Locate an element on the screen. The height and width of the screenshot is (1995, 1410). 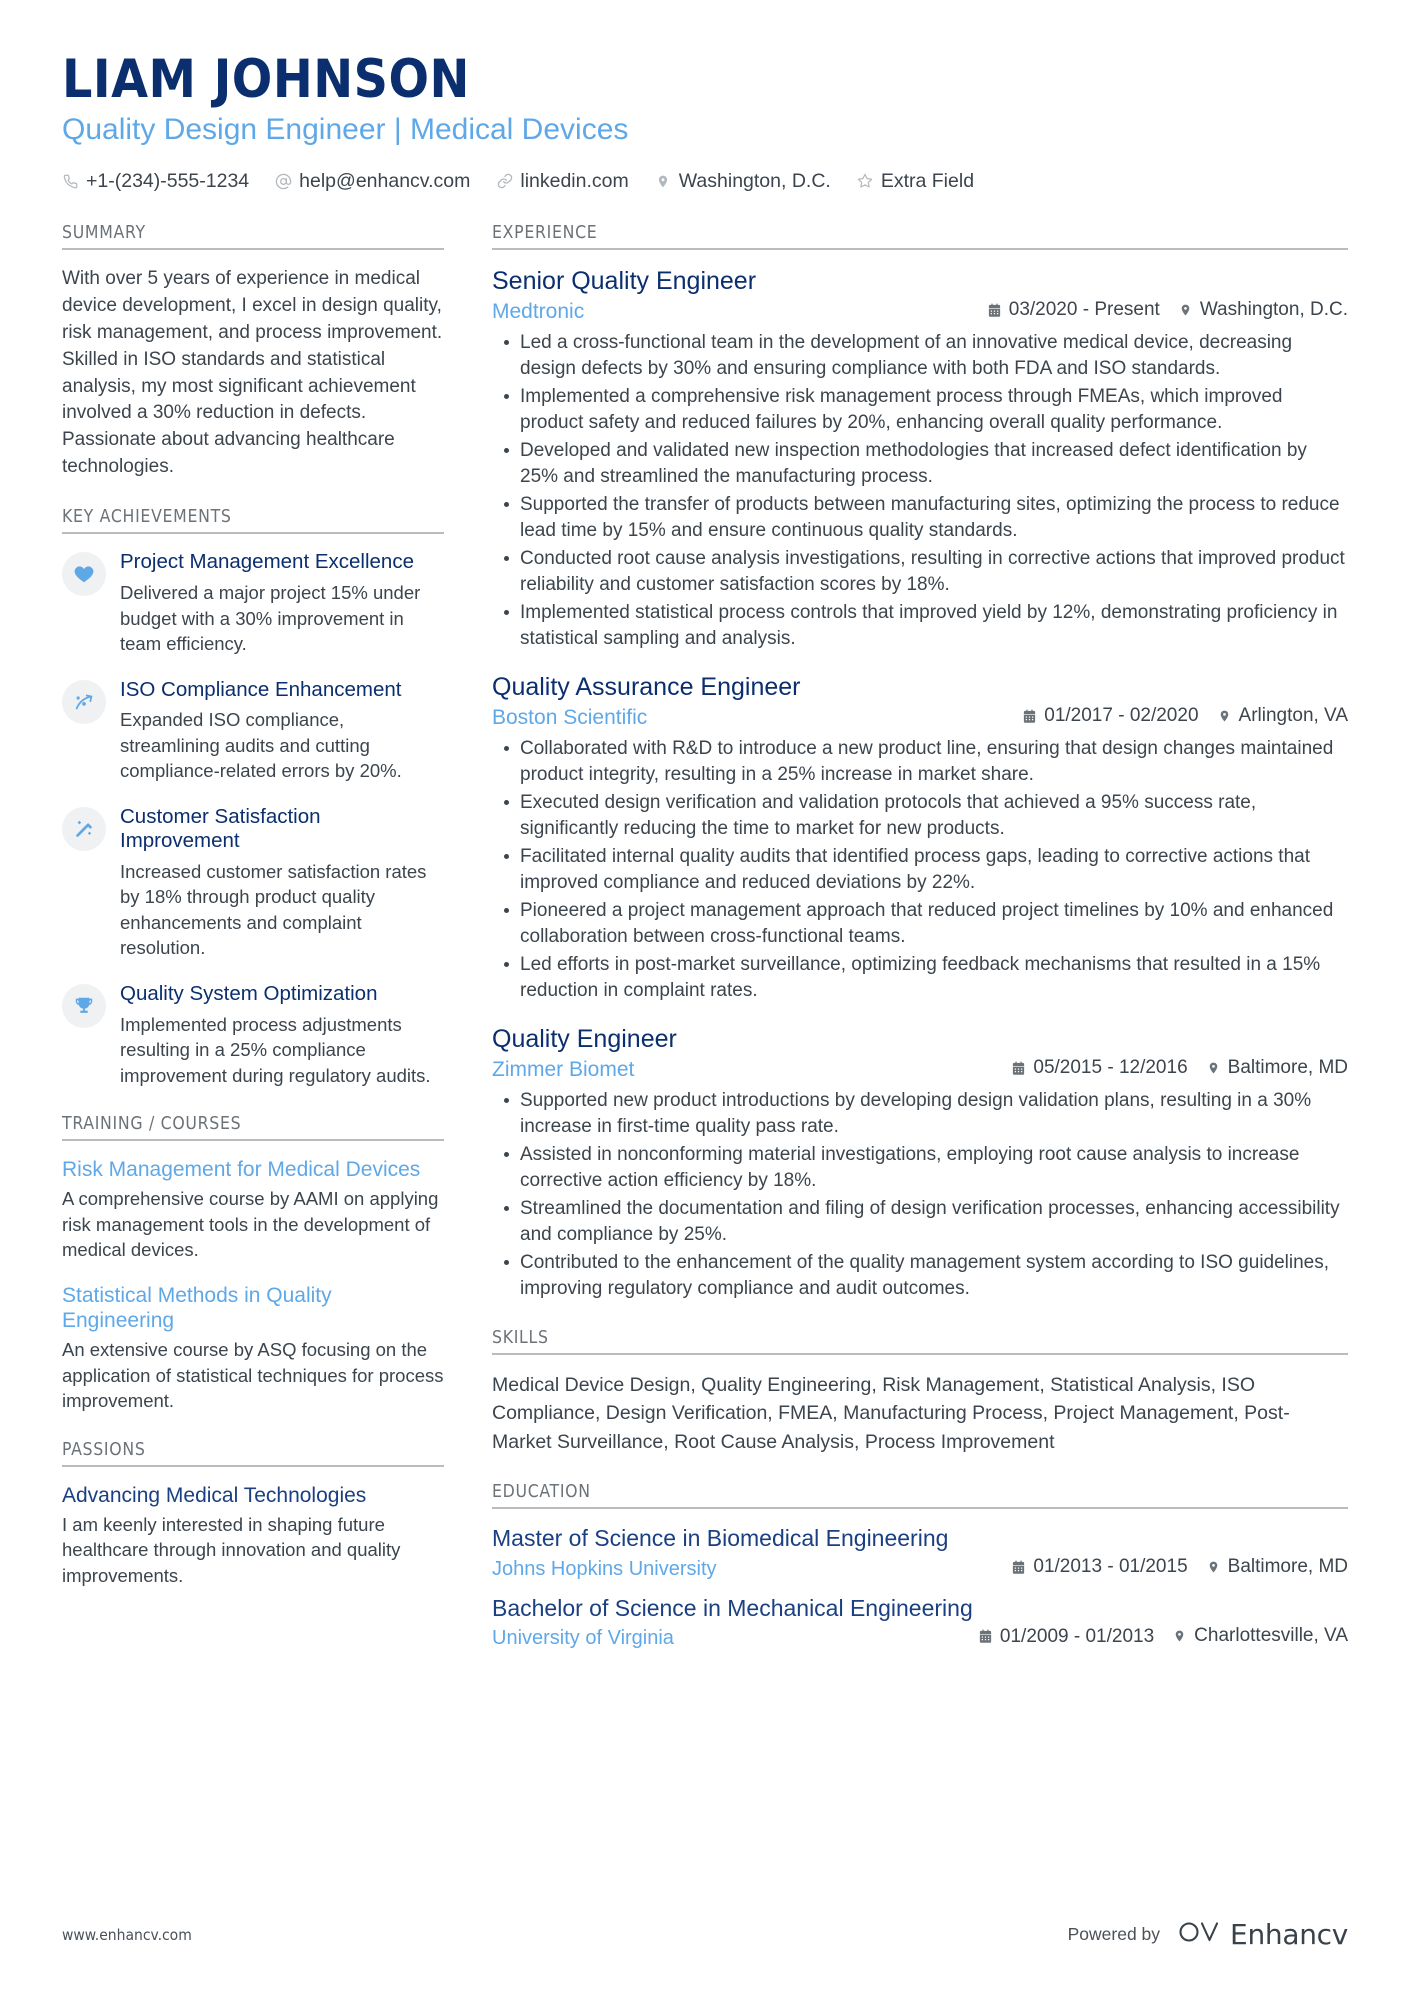
job-date: 03/2020 - Present is located at coordinates (1073, 310).